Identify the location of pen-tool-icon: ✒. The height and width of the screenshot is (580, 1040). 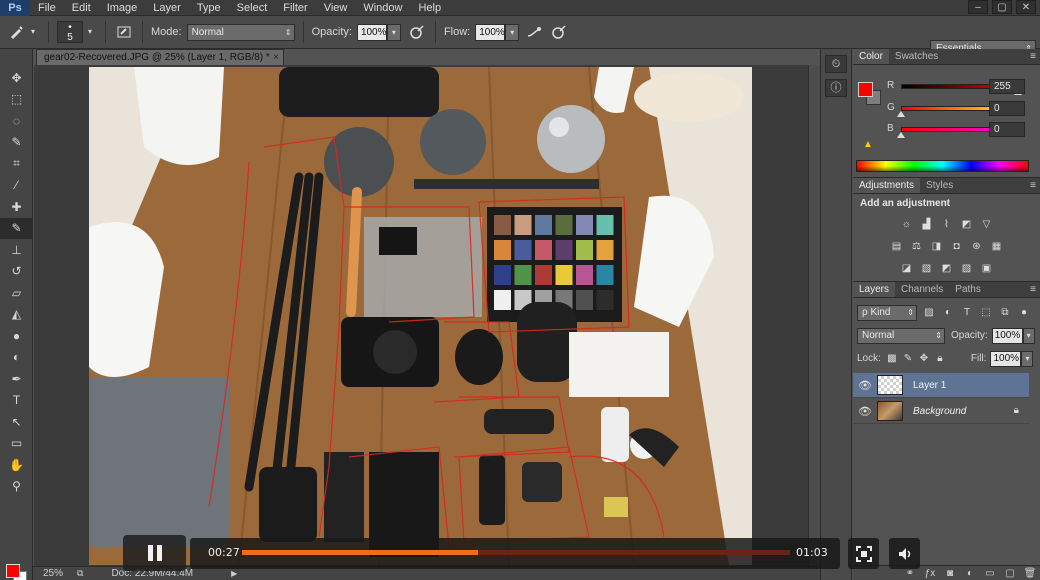
(16, 379).